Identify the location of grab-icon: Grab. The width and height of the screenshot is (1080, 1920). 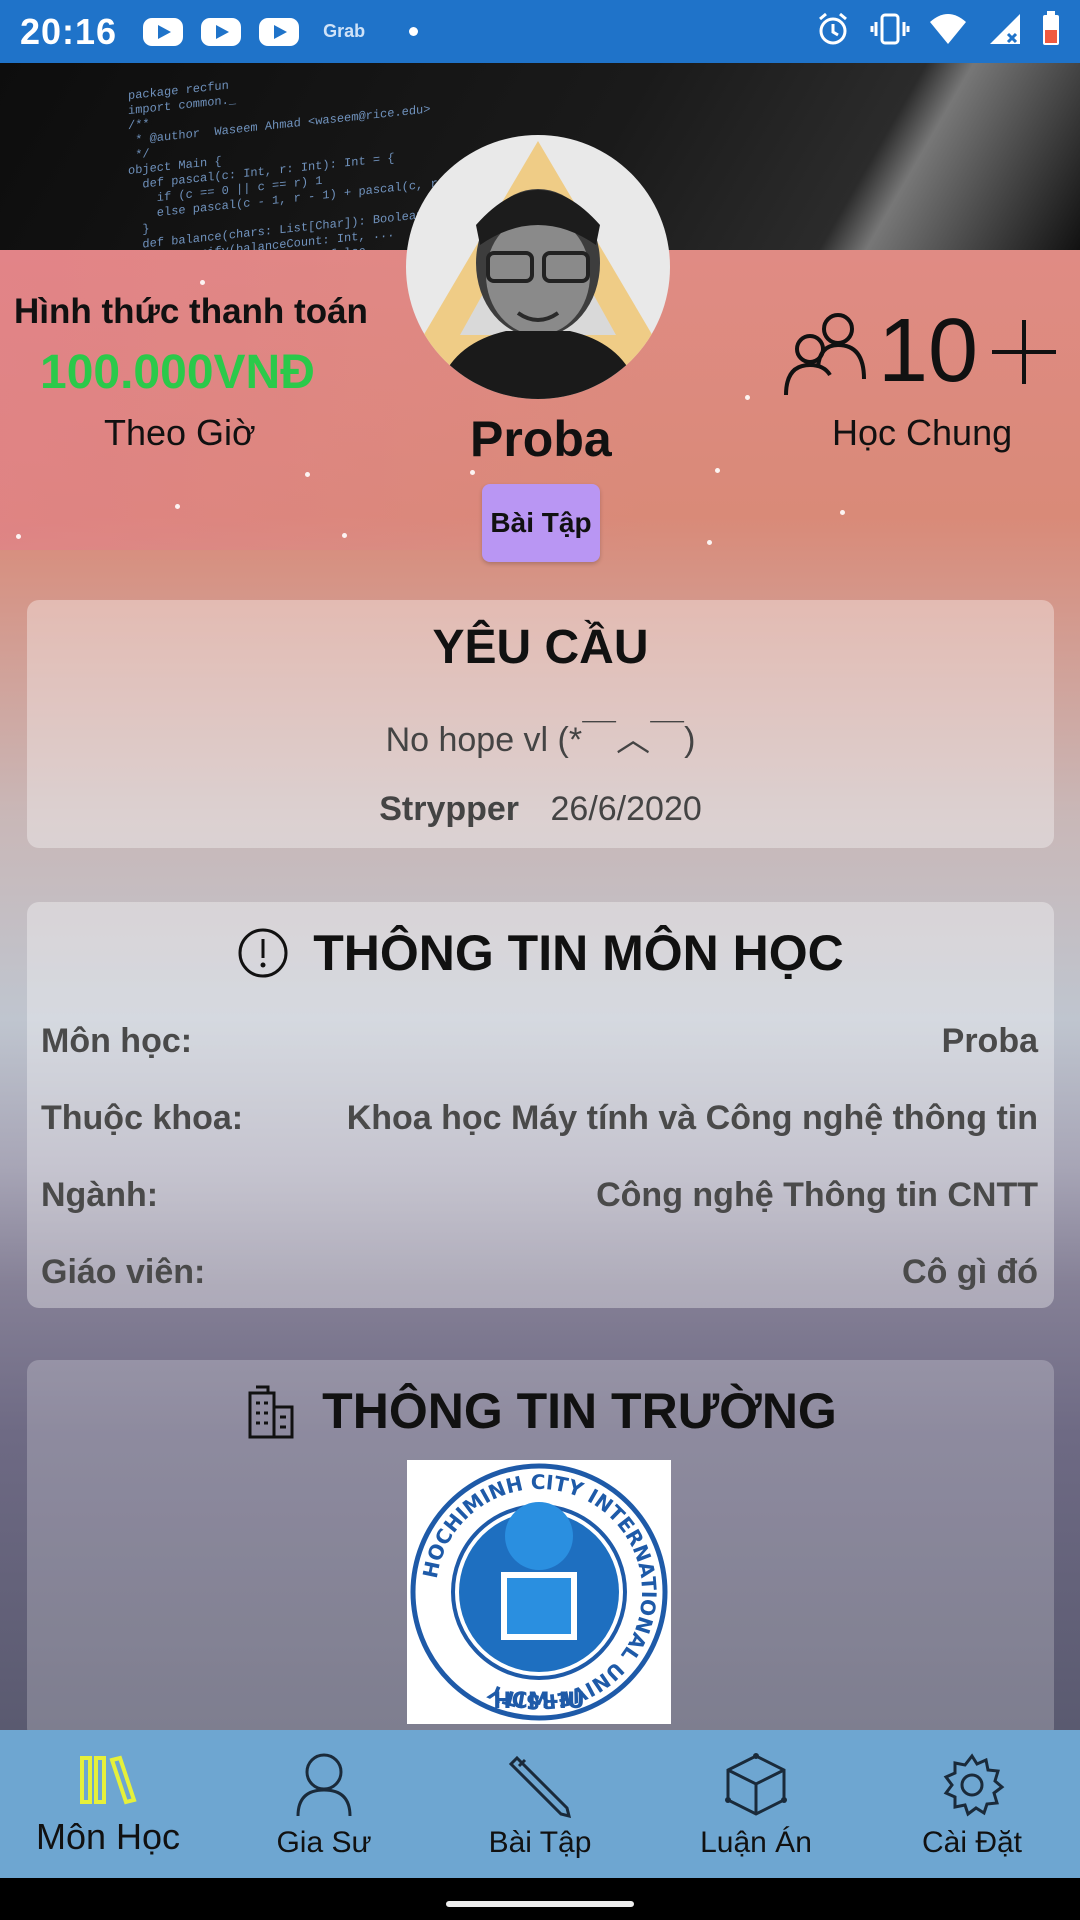
(344, 31).